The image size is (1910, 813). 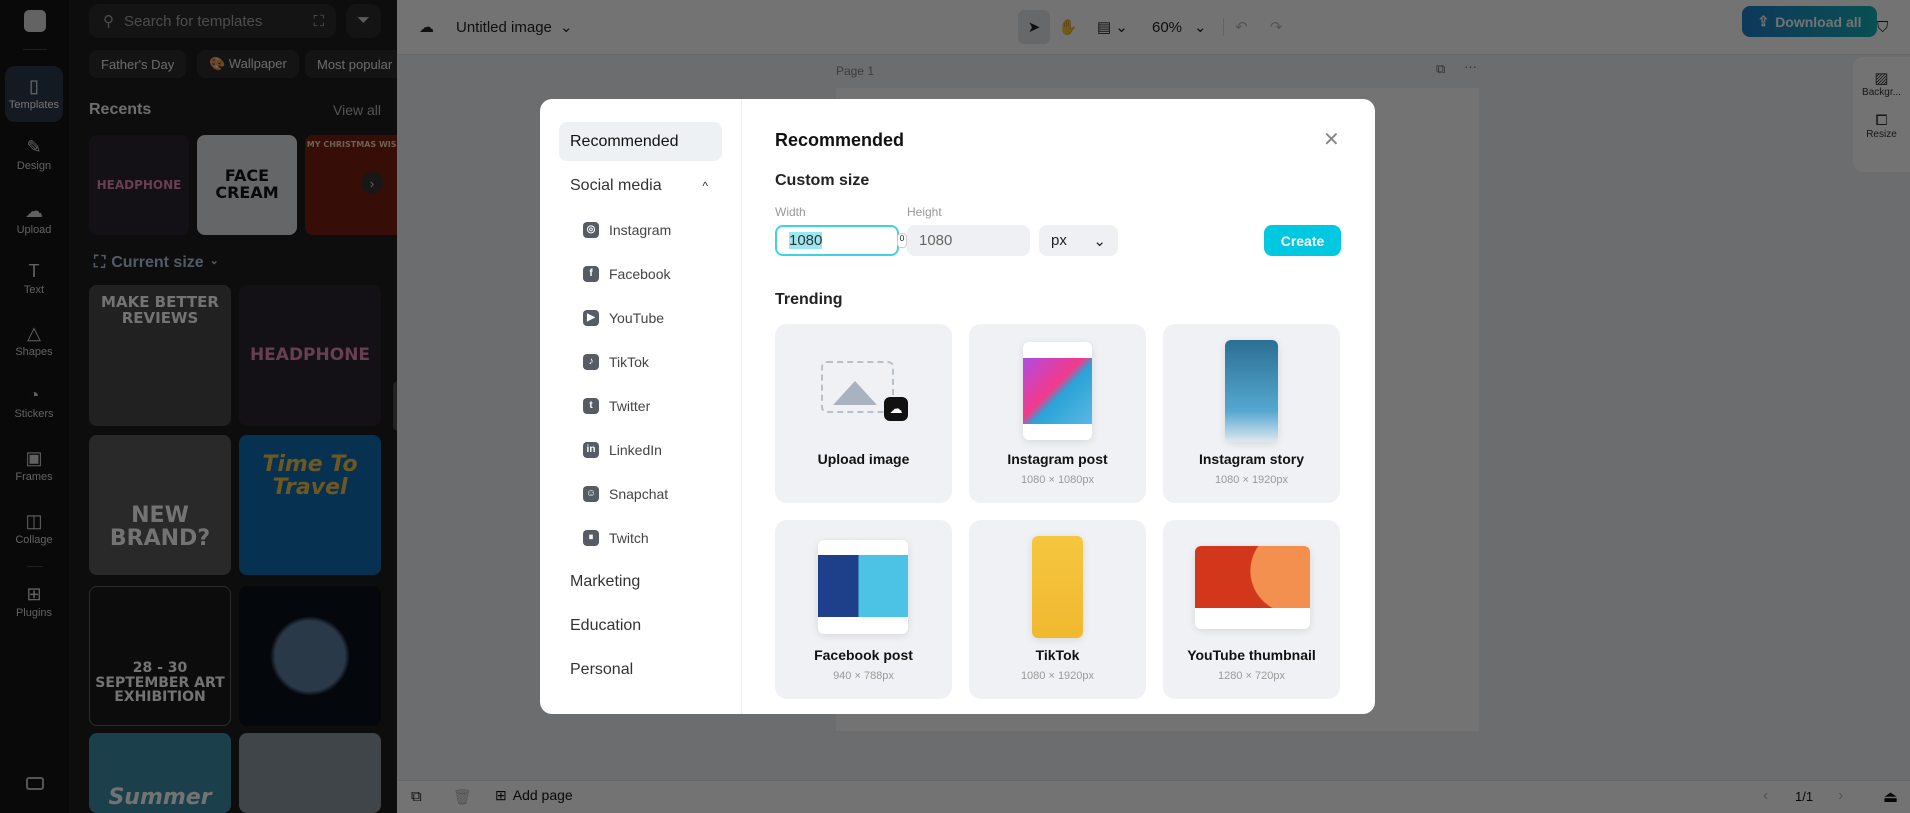 What do you see at coordinates (1890, 797) in the screenshot?
I see `page-panel-icon: ⏏` at bounding box center [1890, 797].